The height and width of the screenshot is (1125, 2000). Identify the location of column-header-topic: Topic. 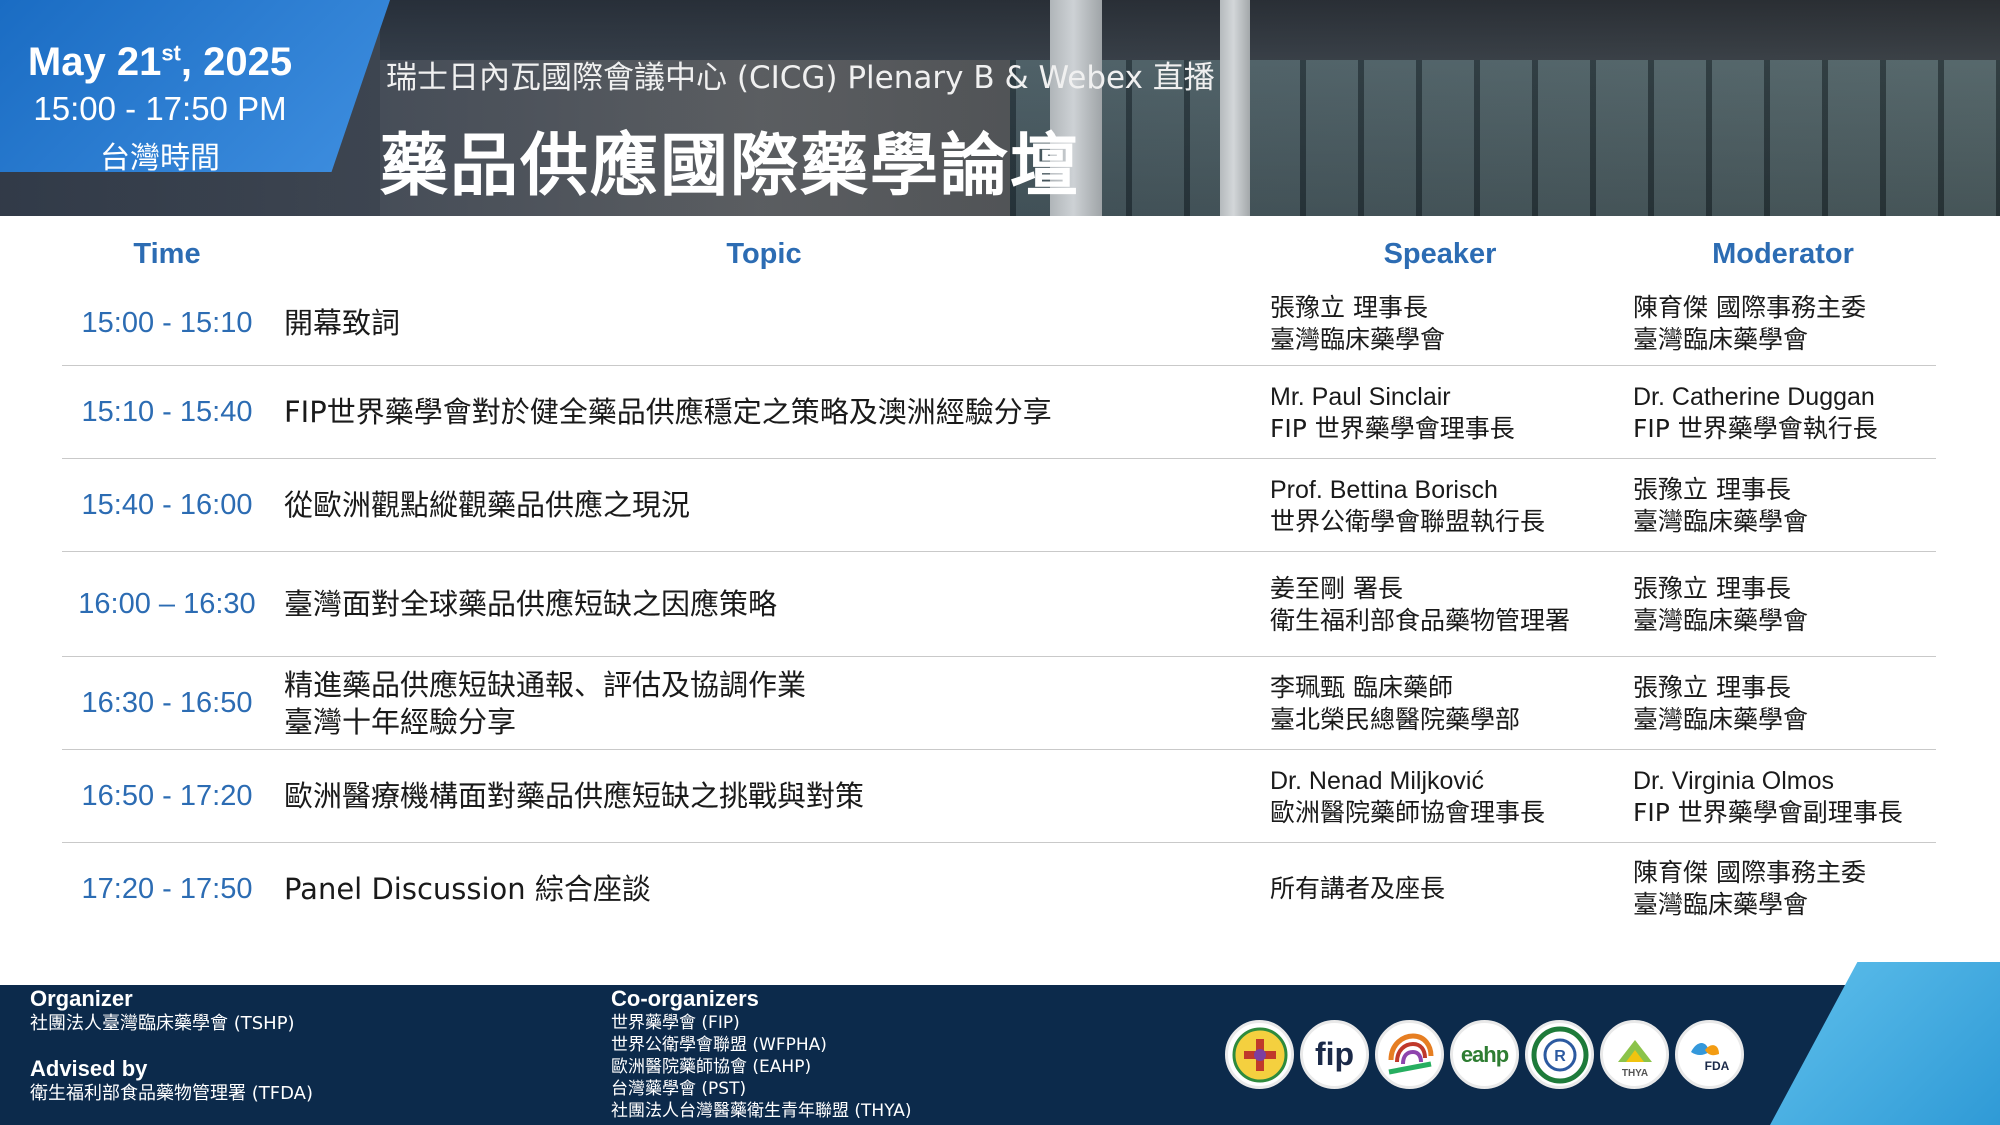
(764, 254).